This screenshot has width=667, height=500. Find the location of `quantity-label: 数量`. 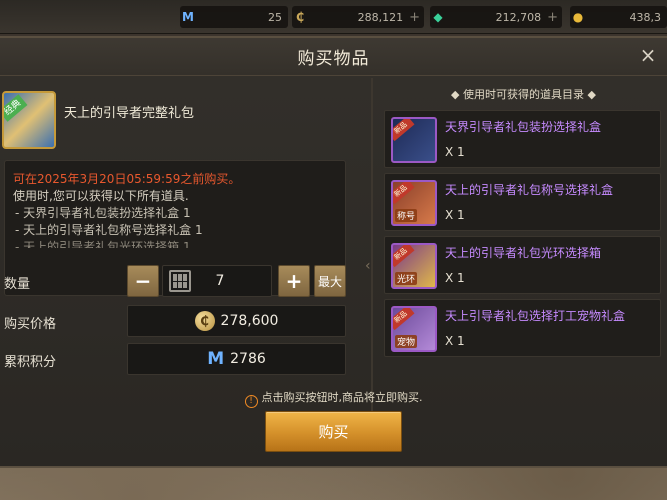

quantity-label: 数量 is located at coordinates (17, 284).